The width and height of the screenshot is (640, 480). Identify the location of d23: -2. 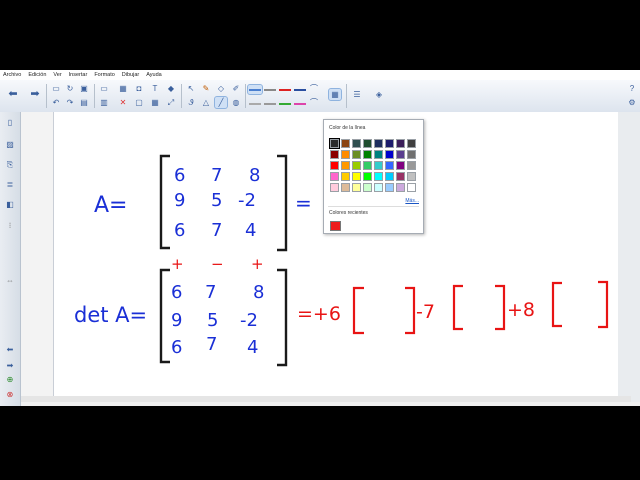
(249, 320).